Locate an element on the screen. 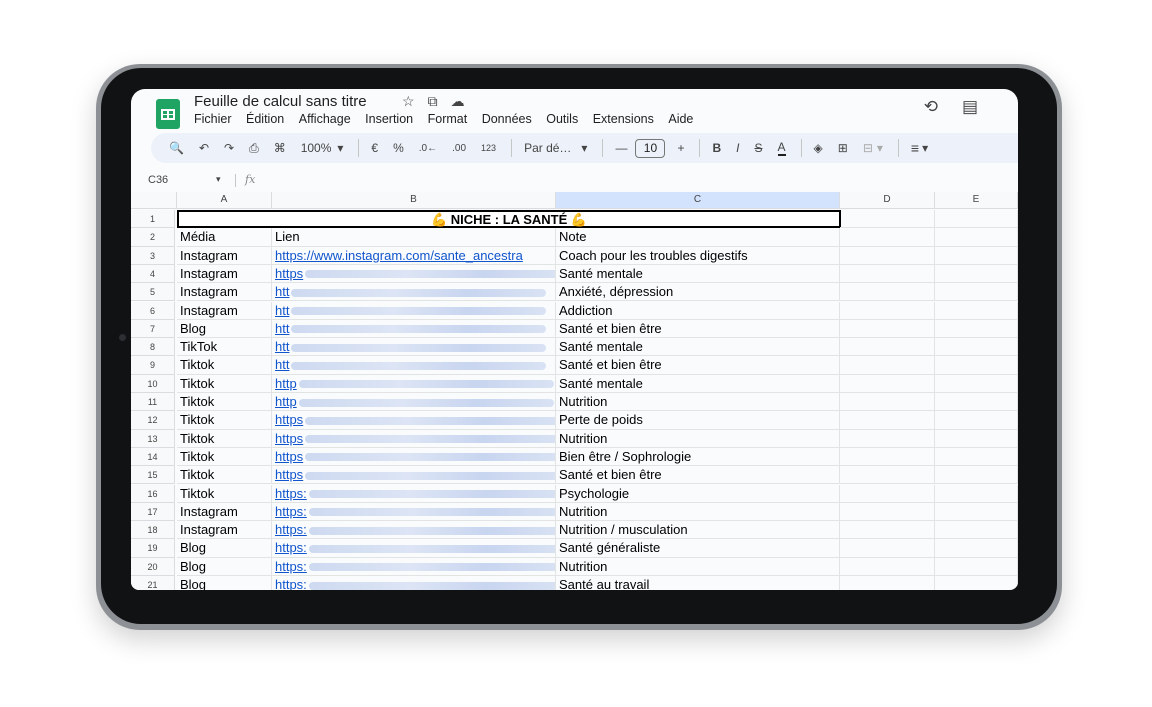 This screenshot has width=1152, height=707. note-cell: Bien être / Sophrologie is located at coordinates (698, 457).